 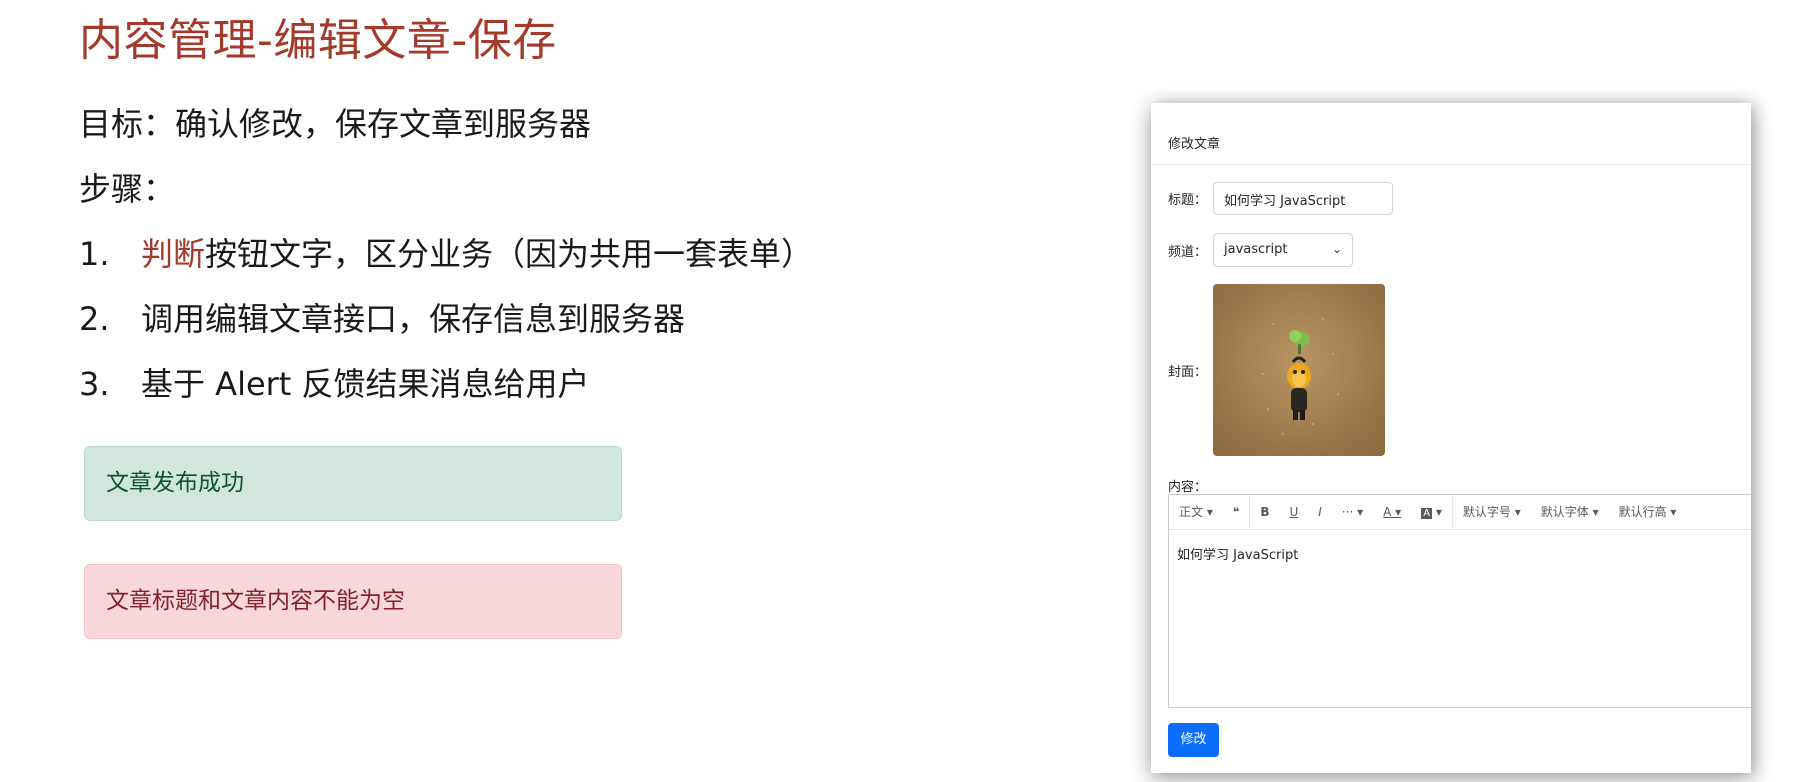 I want to click on steps-label: 步骤：, so click(x=127, y=189).